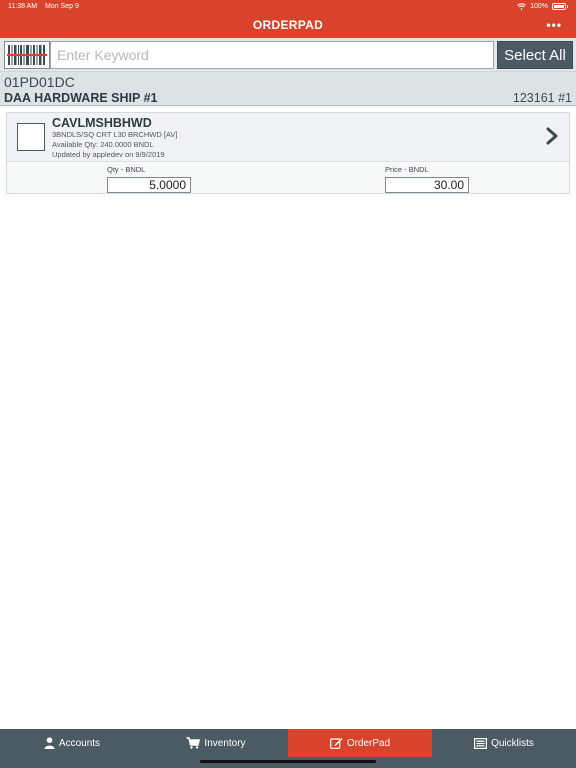 The image size is (576, 768). I want to click on search-bar: Select All, so click(288, 55).